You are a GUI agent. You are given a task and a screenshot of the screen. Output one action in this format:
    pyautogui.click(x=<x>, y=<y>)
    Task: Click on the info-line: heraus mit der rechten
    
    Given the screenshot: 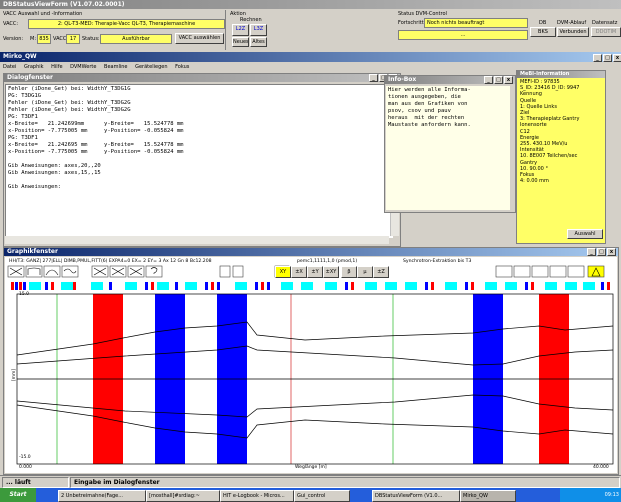 What is the action you would take?
    pyautogui.click(x=426, y=118)
    